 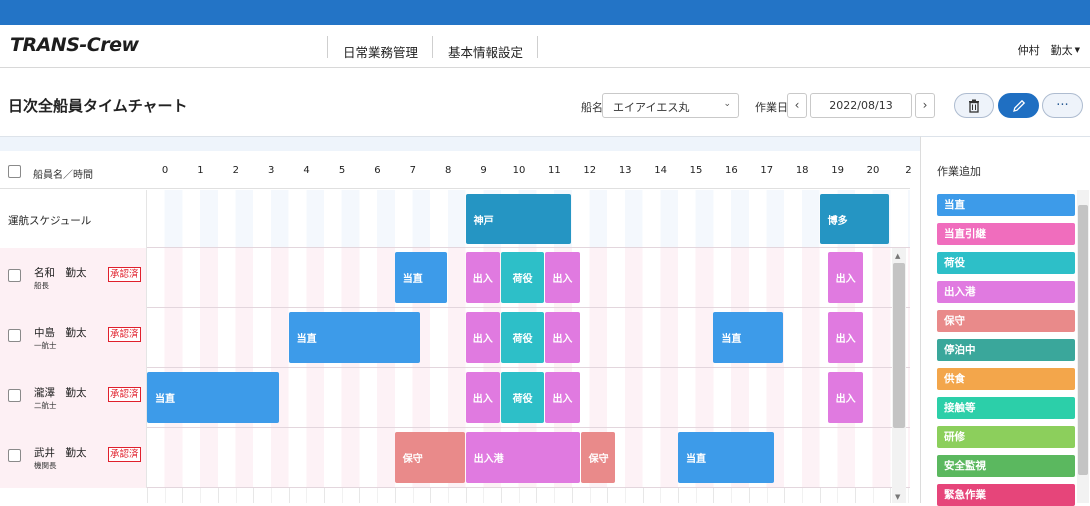 What do you see at coordinates (592, 107) in the screenshot?
I see `ship-label: 船名` at bounding box center [592, 107].